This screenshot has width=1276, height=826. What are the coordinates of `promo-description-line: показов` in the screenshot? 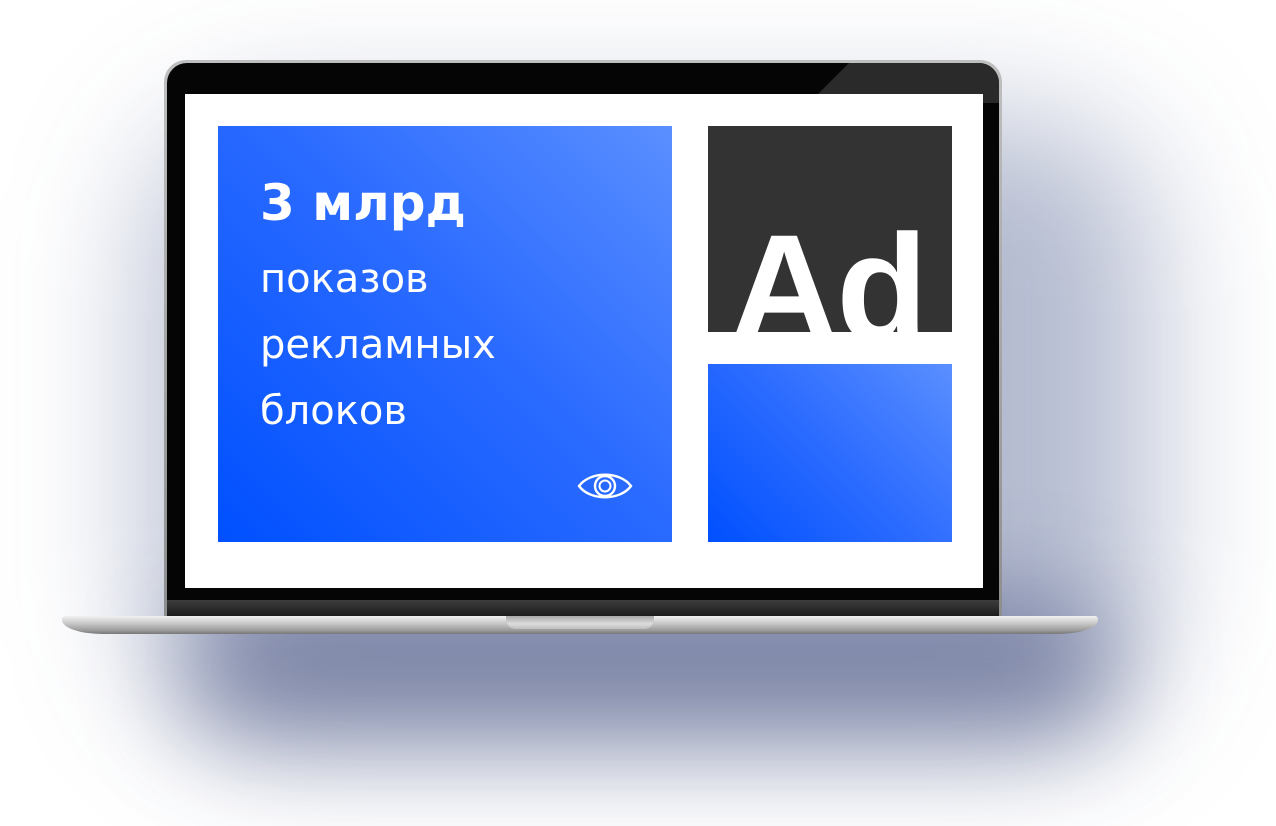 It's located at (344, 279).